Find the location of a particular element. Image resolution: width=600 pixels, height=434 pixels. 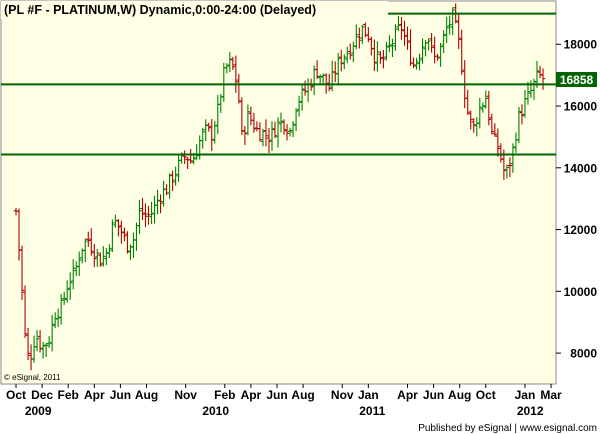

last-price-marker: 16858 is located at coordinates (576, 80).